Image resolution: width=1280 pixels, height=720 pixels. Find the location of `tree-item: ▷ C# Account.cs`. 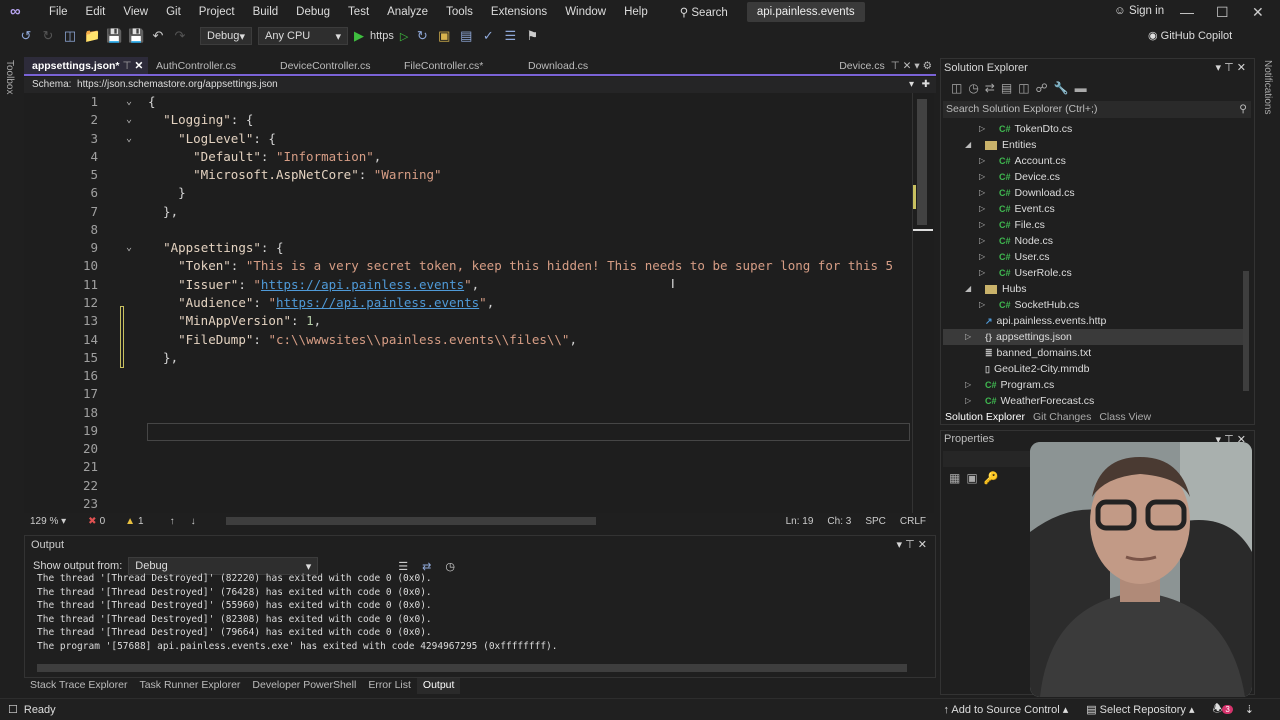

tree-item: ▷ C# Account.cs is located at coordinates (1093, 161).